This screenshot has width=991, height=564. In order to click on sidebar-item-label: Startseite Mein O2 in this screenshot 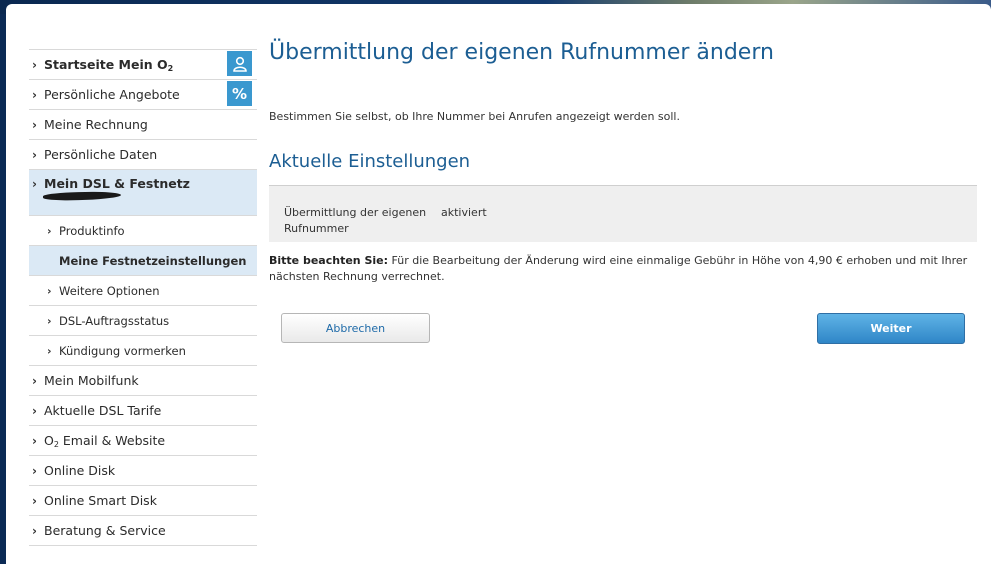, I will do `click(109, 64)`.